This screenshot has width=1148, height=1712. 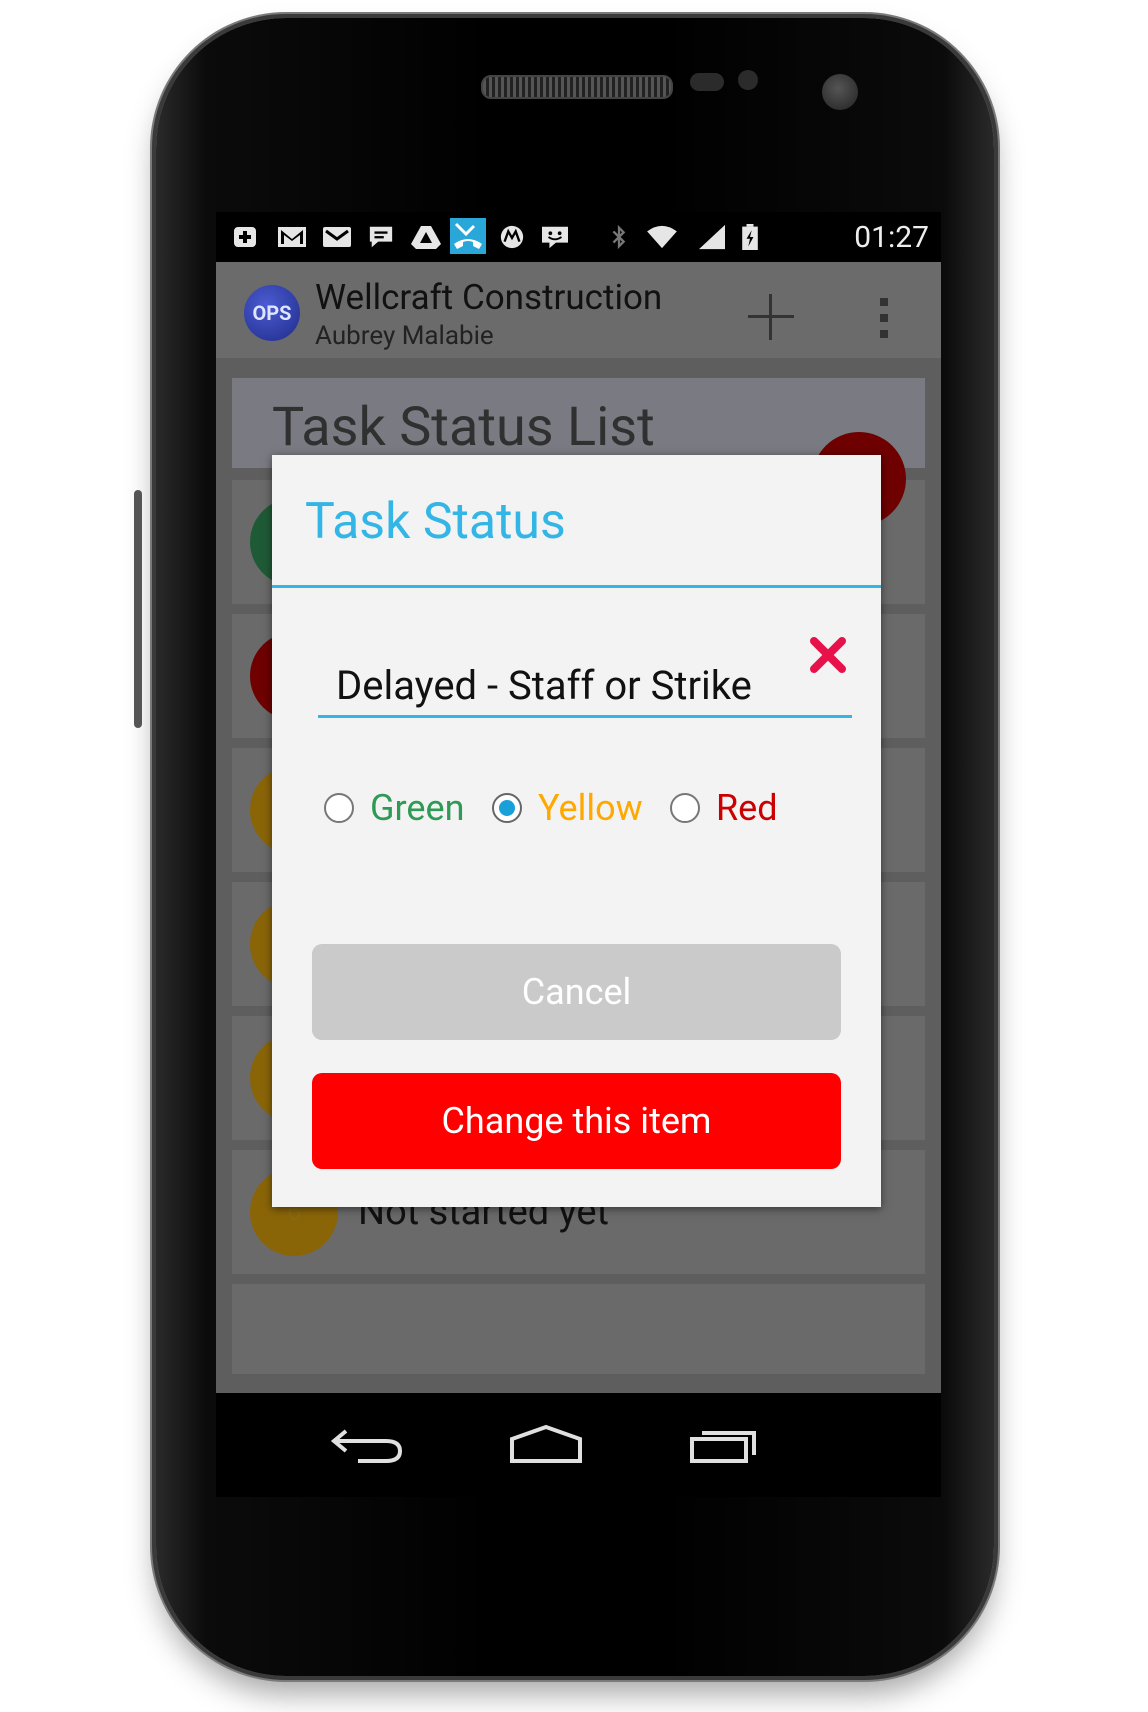 What do you see at coordinates (590, 808) in the screenshot?
I see `radio-label-yellow: Yellow` at bounding box center [590, 808].